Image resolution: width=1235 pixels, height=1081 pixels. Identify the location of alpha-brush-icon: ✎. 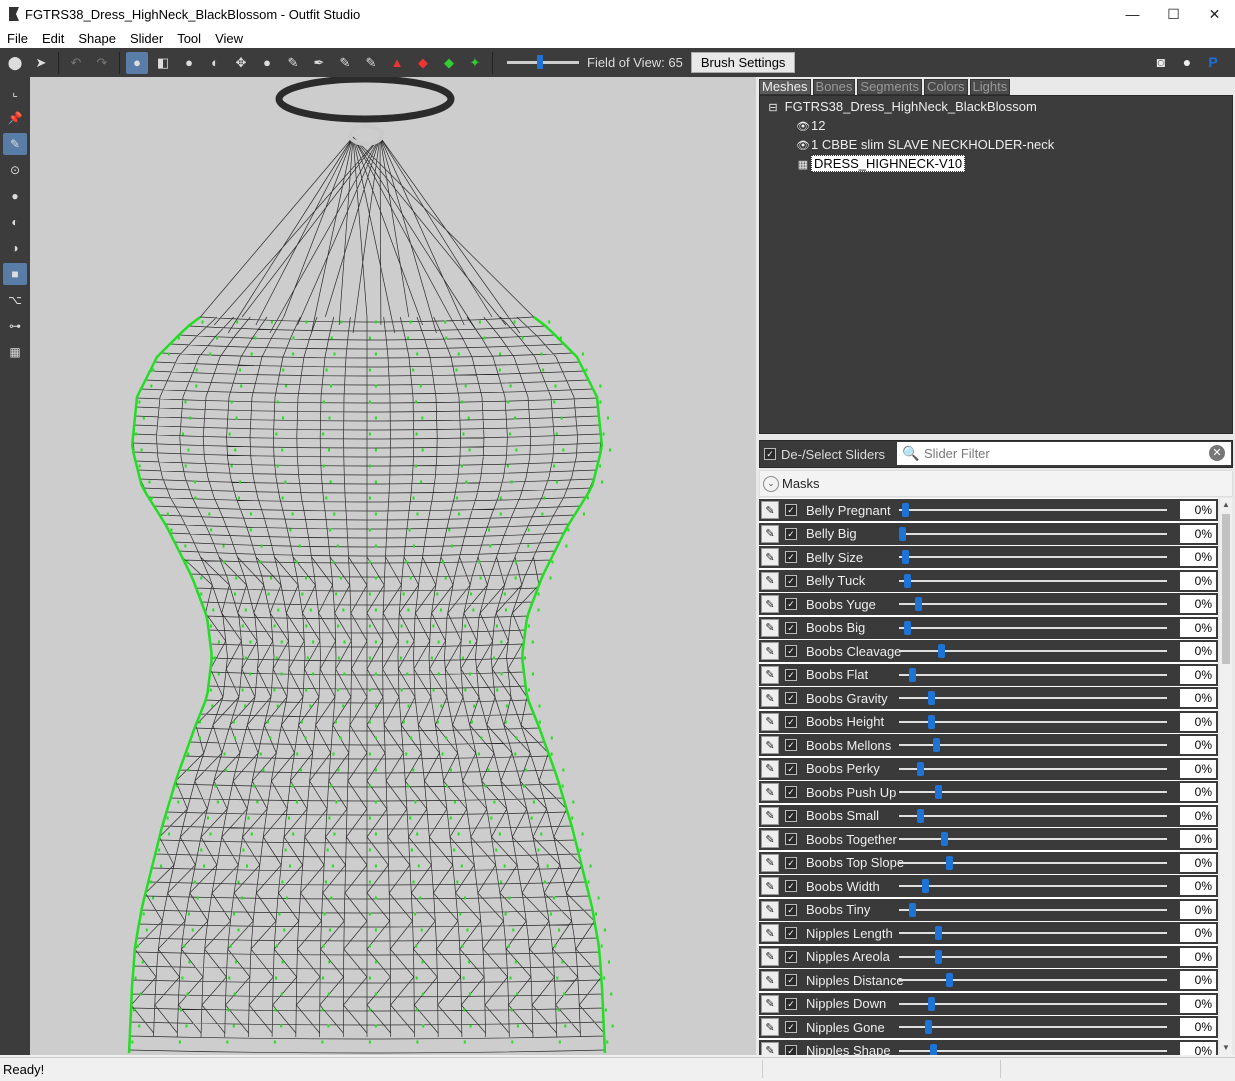
(371, 63).